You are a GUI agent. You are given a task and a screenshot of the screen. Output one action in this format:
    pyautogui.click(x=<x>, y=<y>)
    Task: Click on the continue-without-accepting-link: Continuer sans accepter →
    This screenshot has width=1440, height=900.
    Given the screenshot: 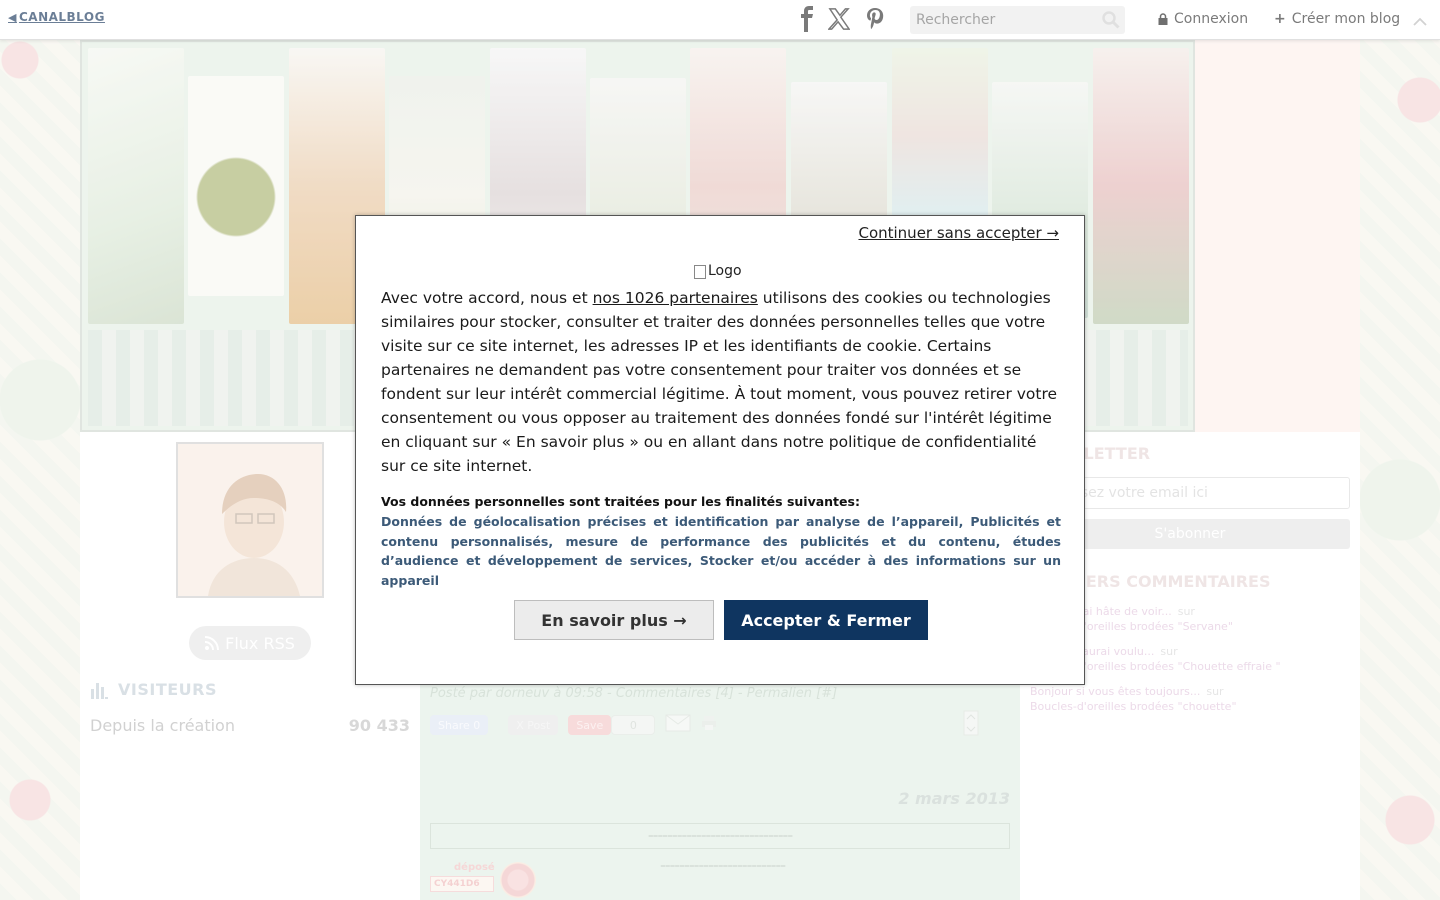 What is the action you would take?
    pyautogui.click(x=958, y=233)
    